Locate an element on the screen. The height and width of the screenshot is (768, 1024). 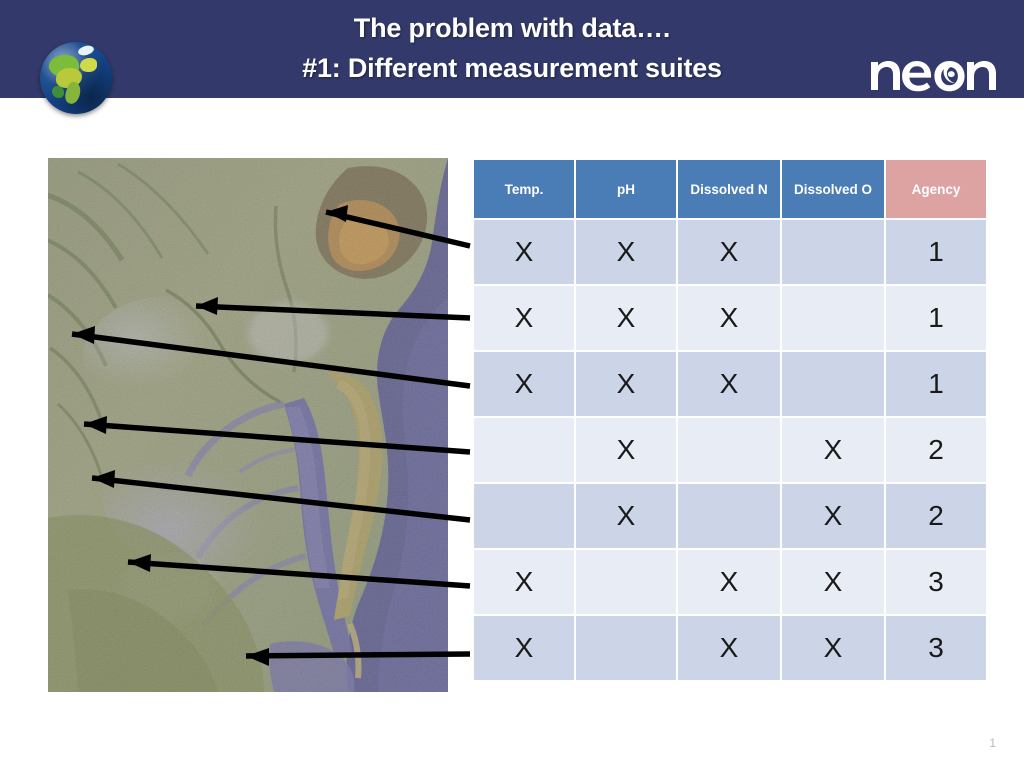
neon-logo is located at coordinates (933, 69).